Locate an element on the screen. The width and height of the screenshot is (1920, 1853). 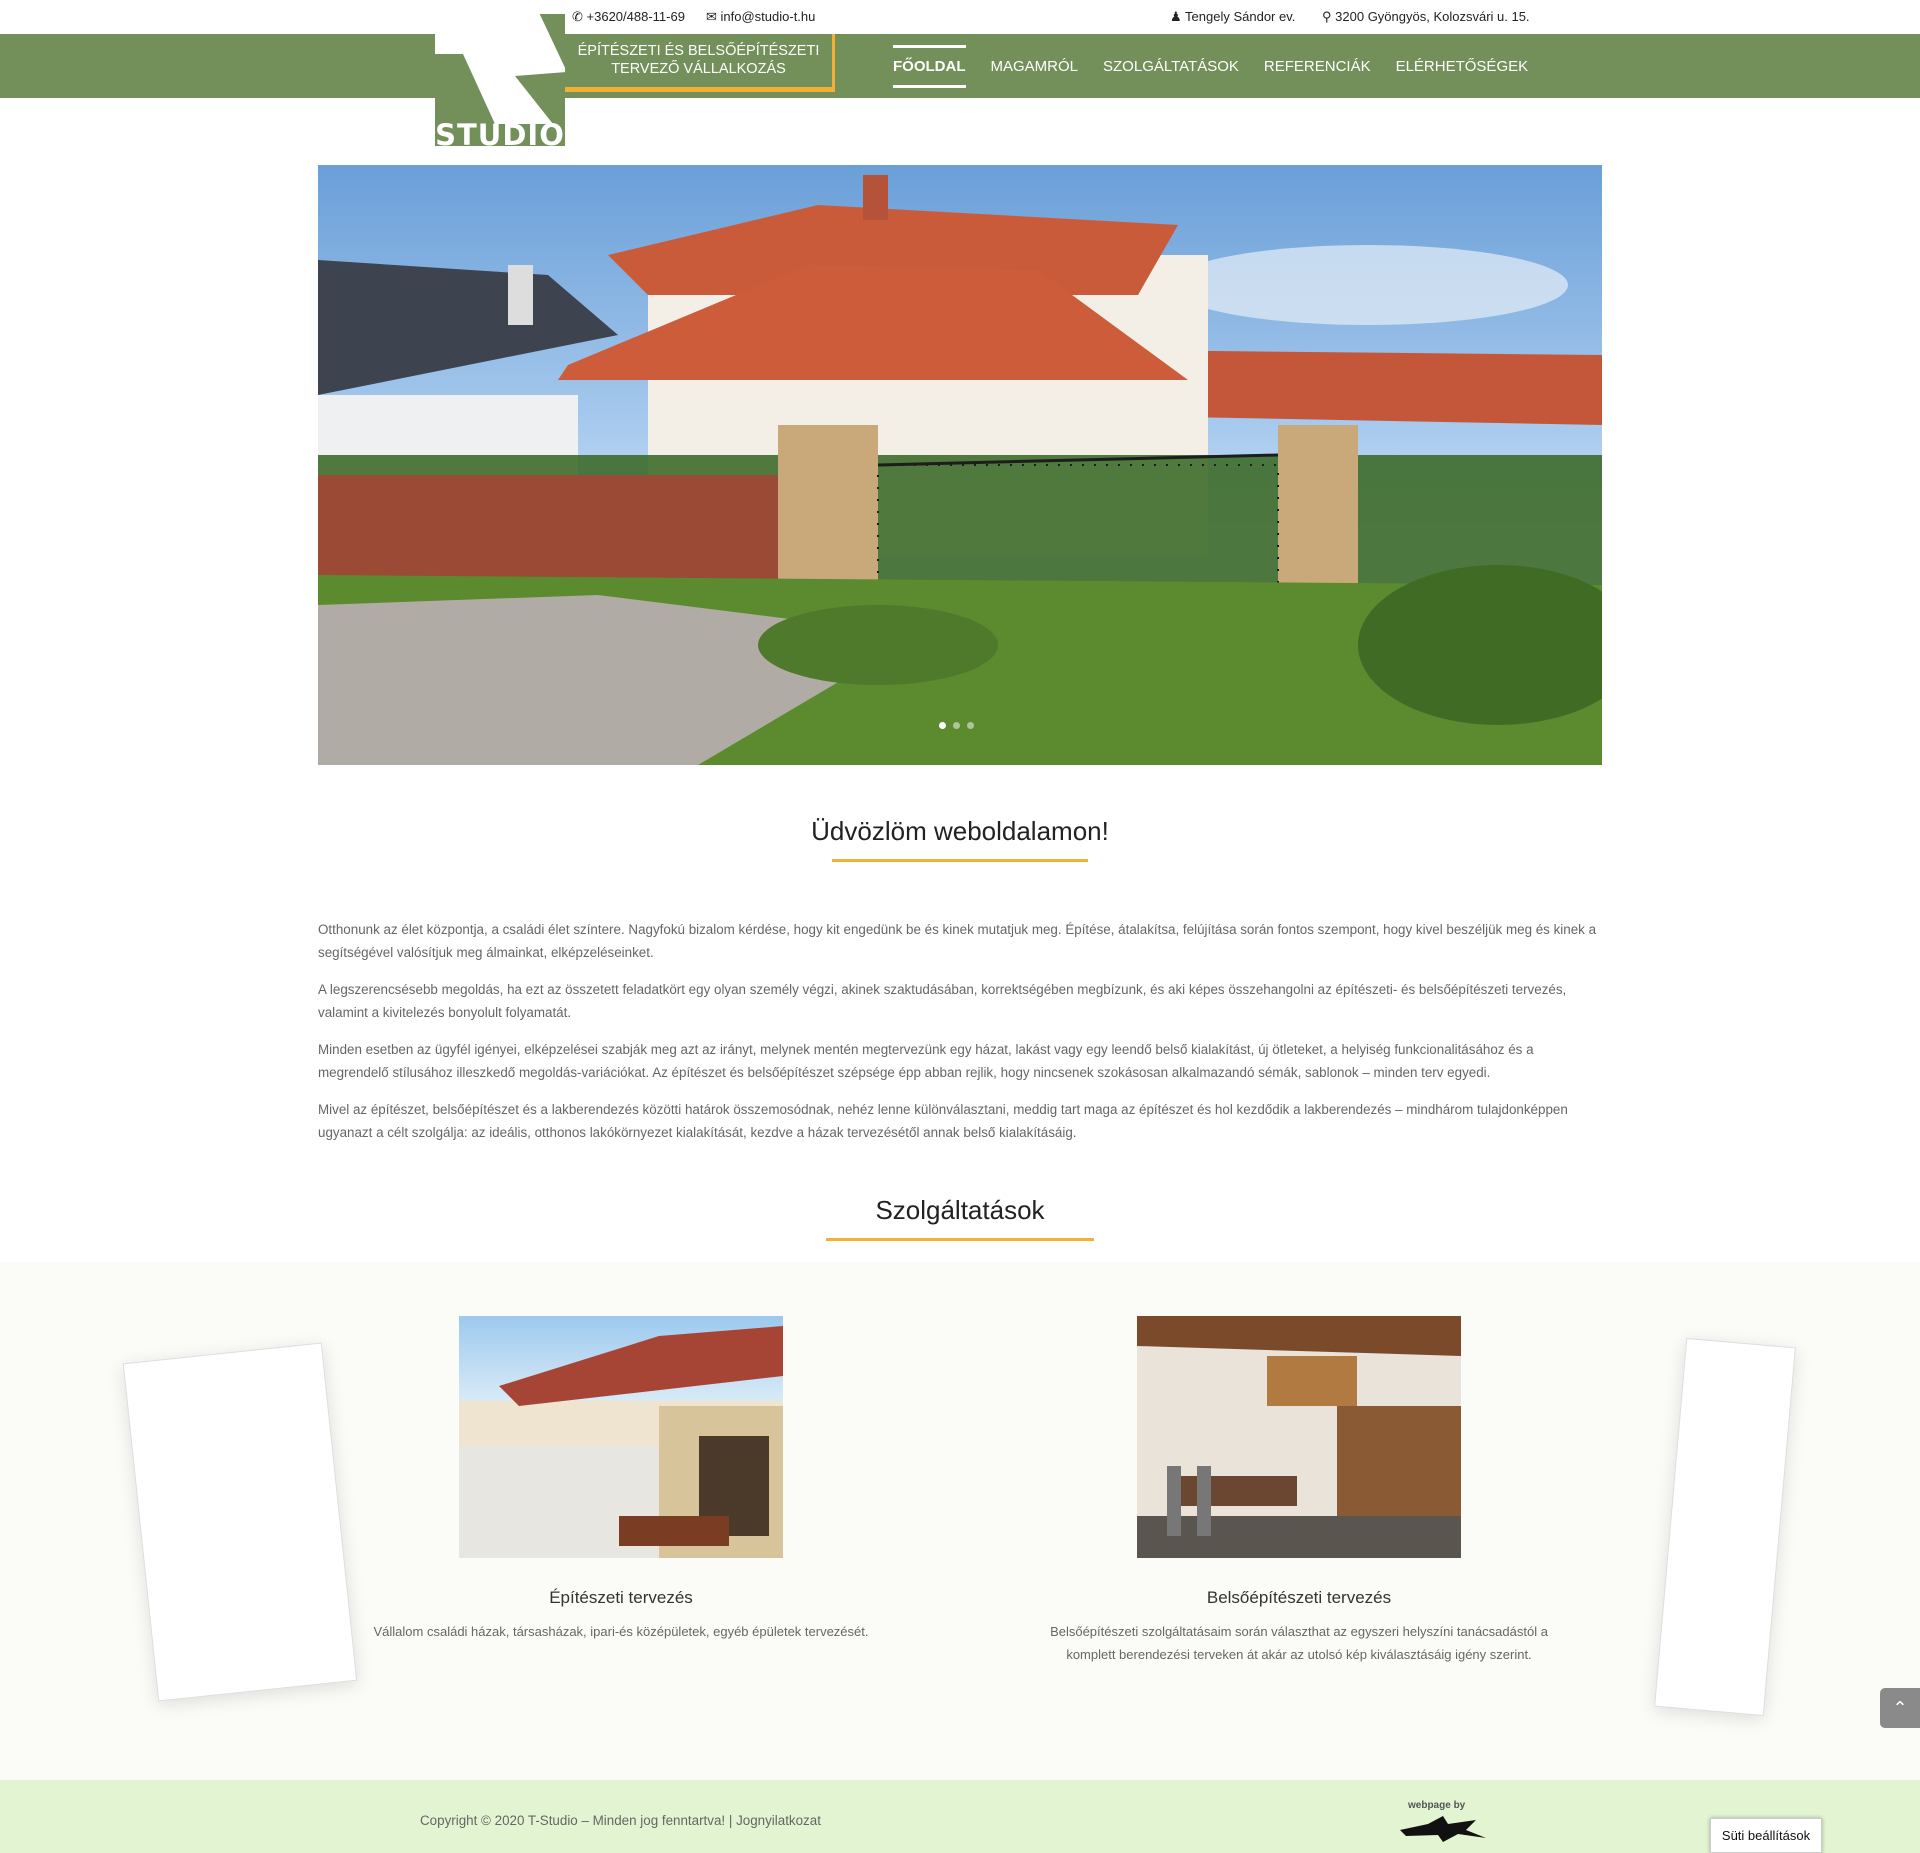
t-logo-icon is located at coordinates (500, 69).